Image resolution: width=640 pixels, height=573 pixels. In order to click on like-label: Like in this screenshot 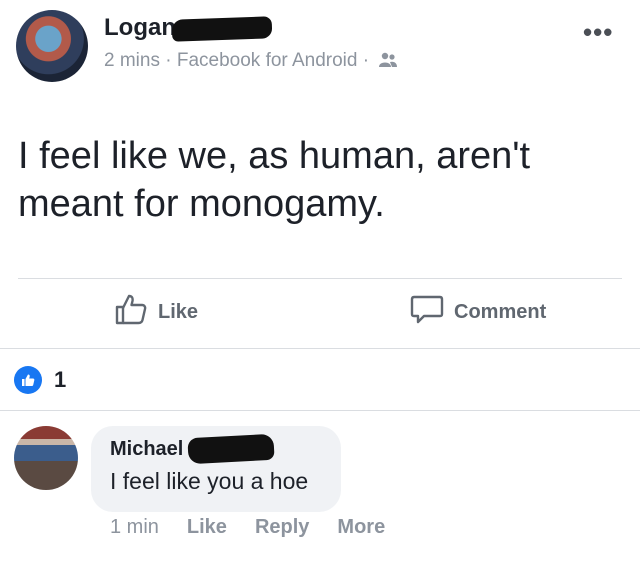, I will do `click(178, 311)`.